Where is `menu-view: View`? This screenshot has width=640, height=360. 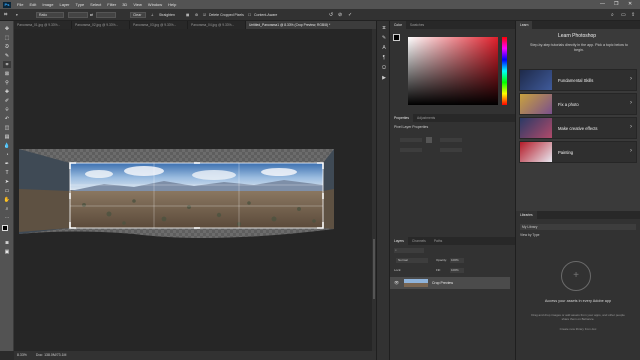
menu-view: View is located at coordinates (137, 4).